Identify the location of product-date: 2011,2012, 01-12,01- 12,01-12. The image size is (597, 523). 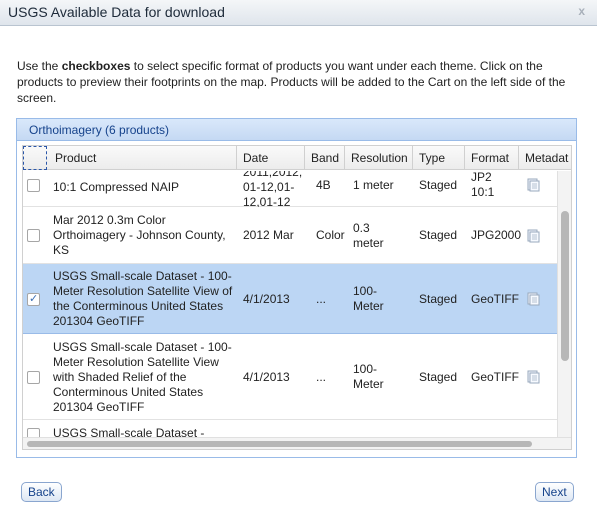
(274, 190).